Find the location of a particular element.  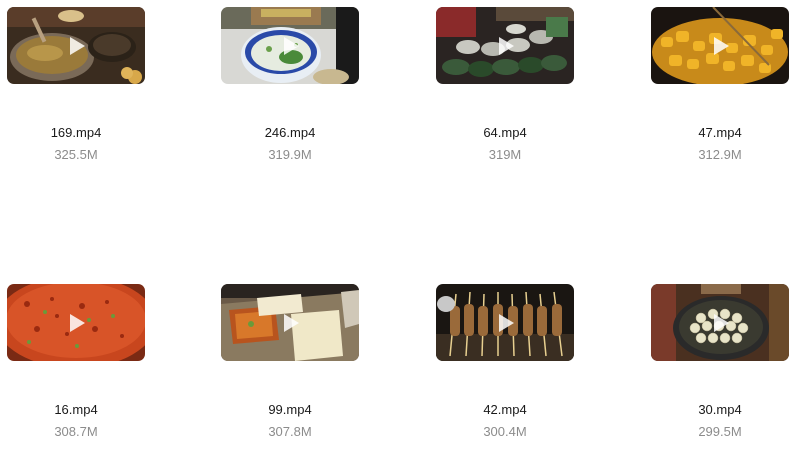

video-tile: 169.mp4 325.5M is located at coordinates (76, 84).